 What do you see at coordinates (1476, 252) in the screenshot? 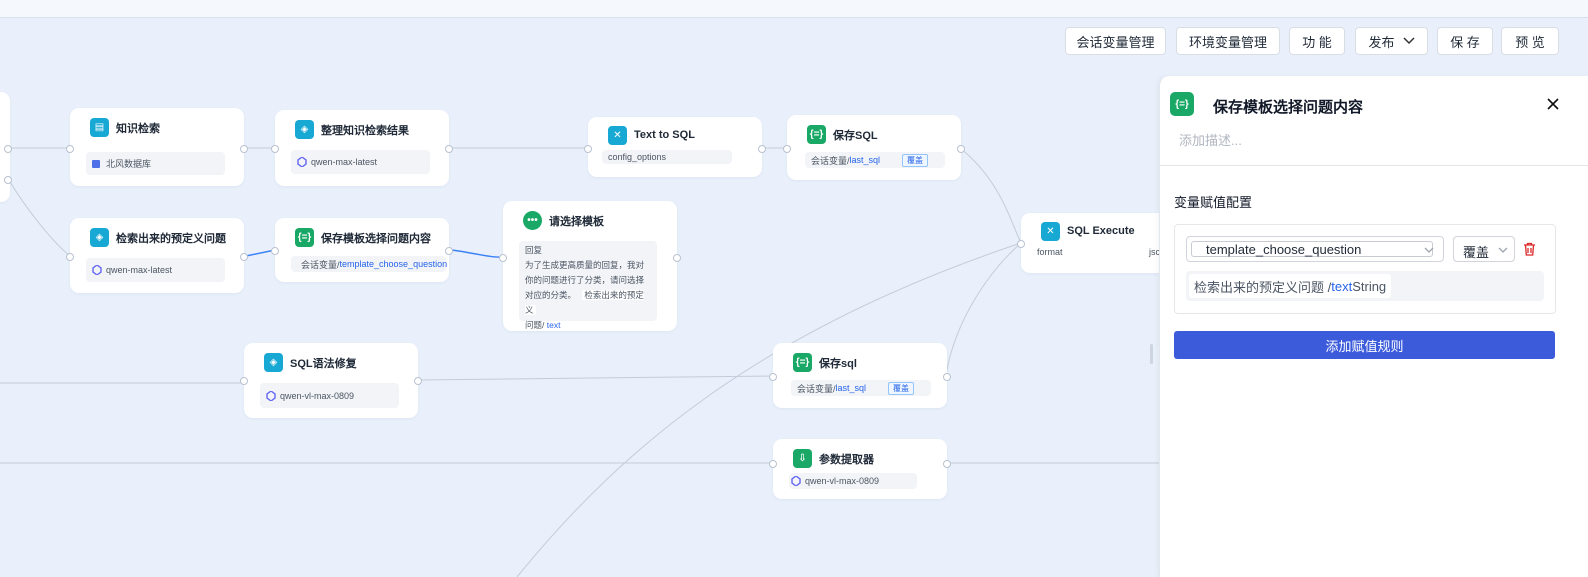
I see `mode-select-value: 覆盖` at bounding box center [1476, 252].